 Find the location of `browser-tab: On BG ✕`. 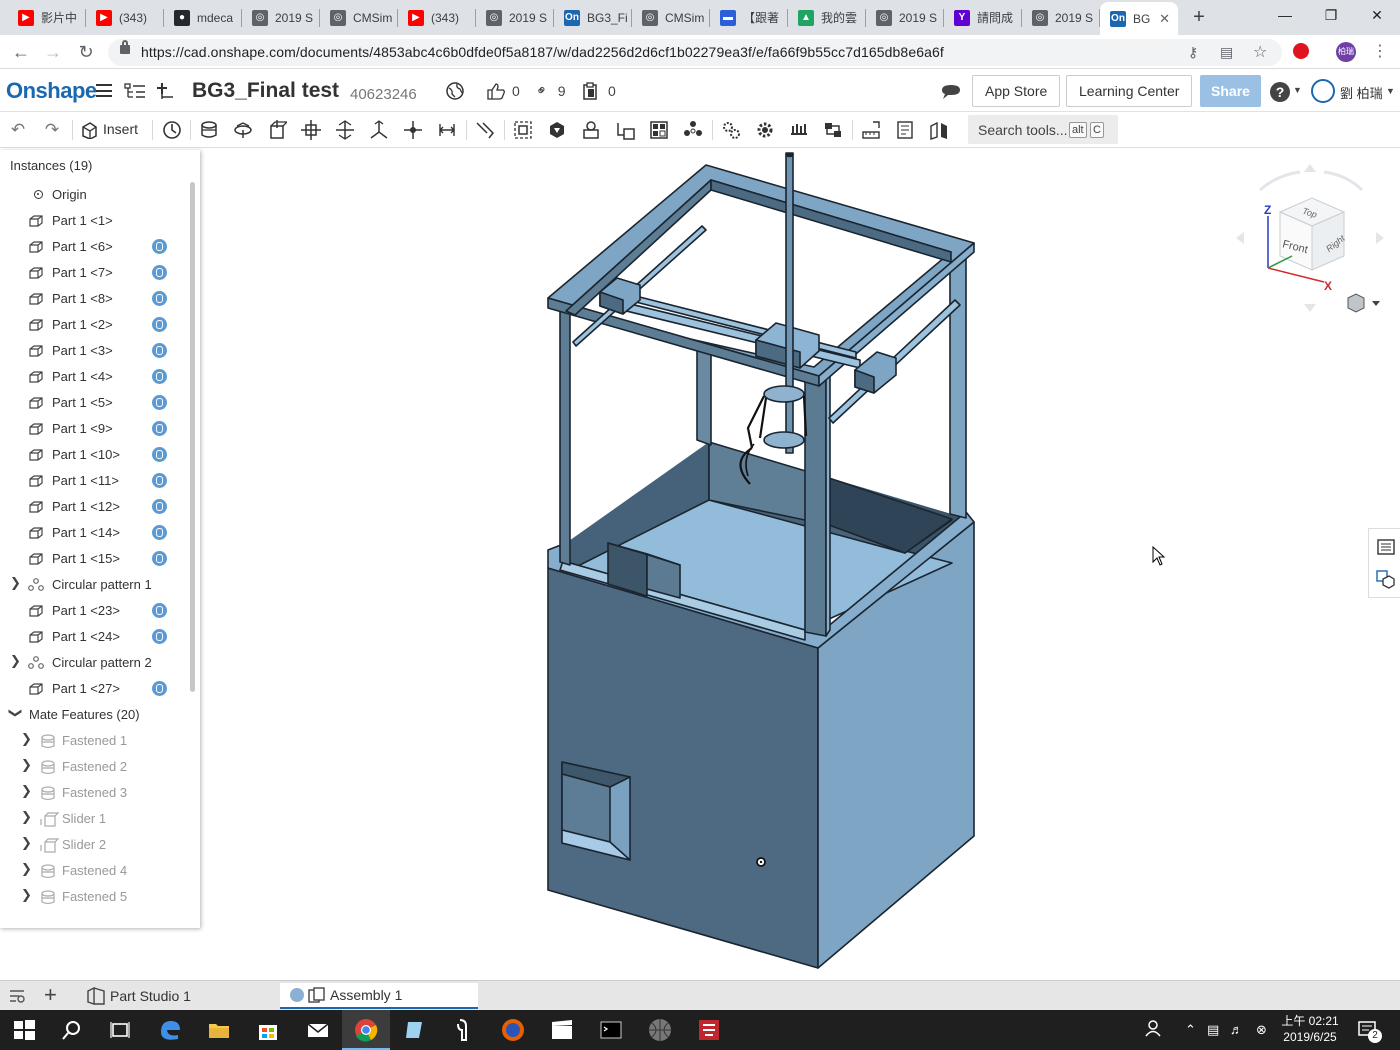

browser-tab: On BG ✕ is located at coordinates (1139, 18).